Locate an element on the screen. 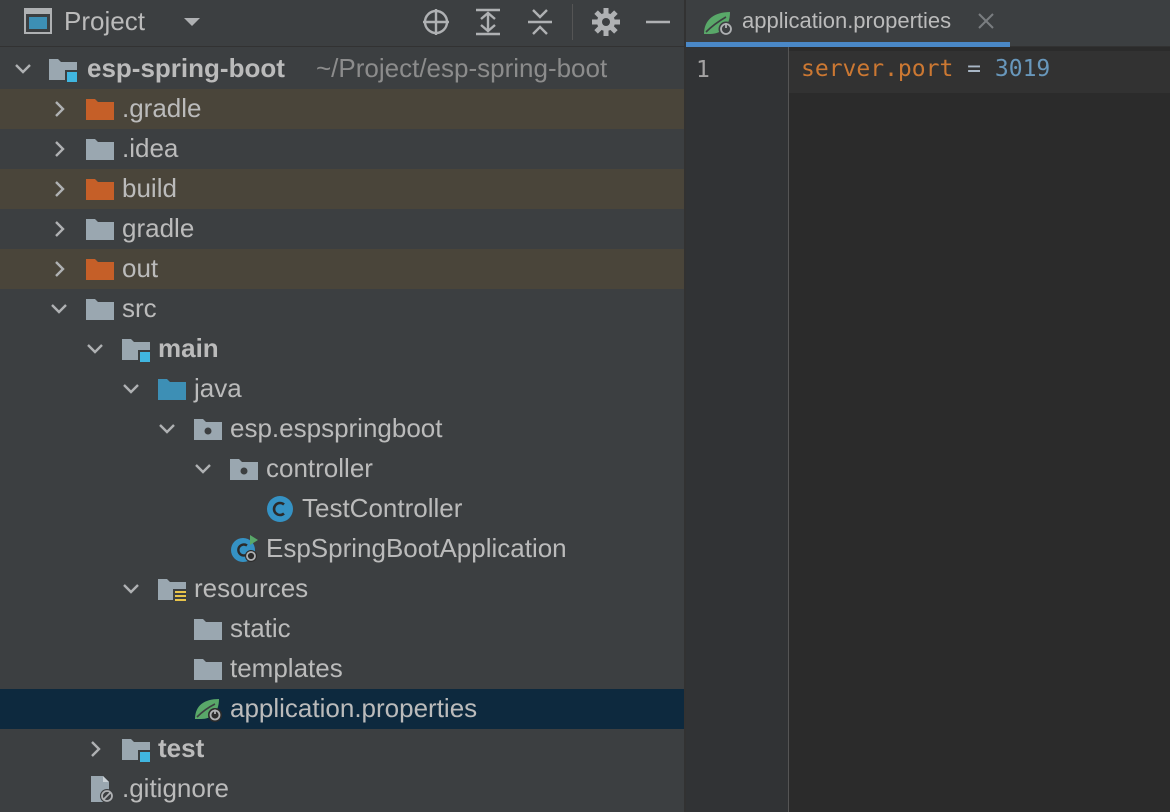 The width and height of the screenshot is (1170, 812). tree-item-espspringbootapplication: EspSpringBootApplication is located at coordinates (342, 549).